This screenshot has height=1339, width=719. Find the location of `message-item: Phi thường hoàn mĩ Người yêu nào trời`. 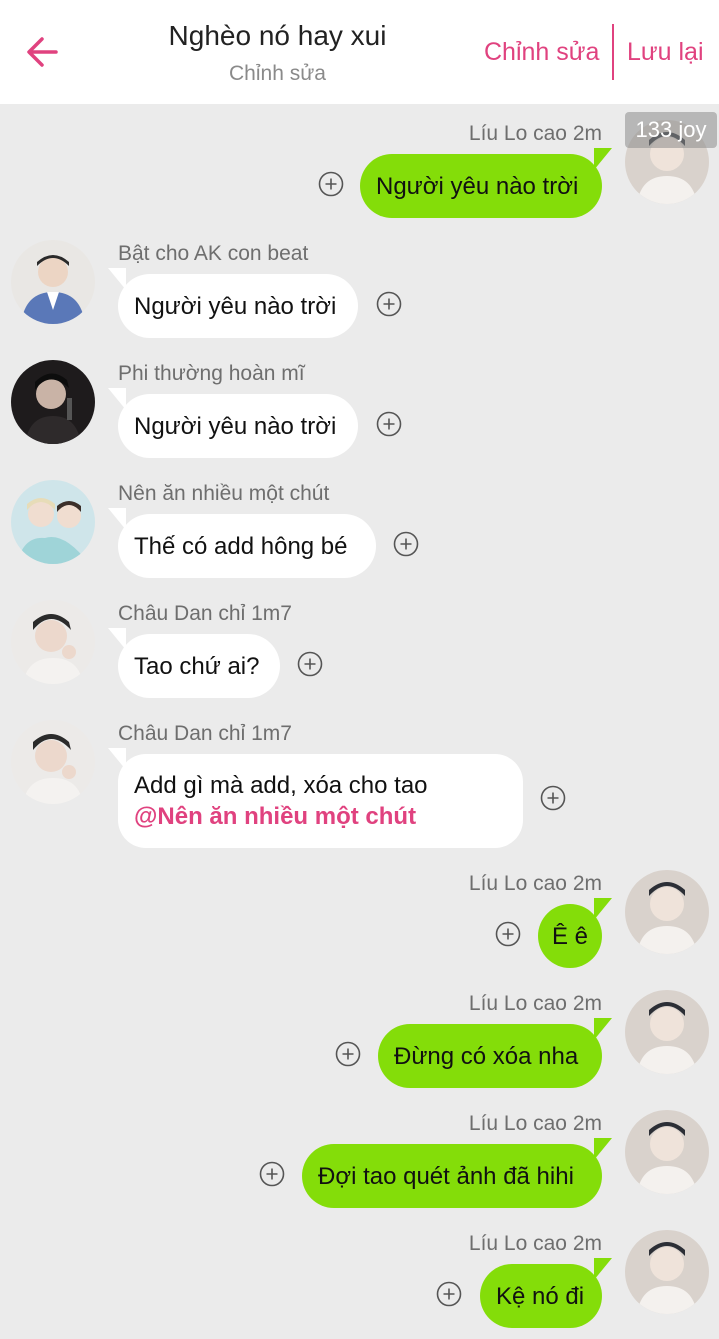

message-item: Phi thường hoàn mĩ Người yêu nào trời is located at coordinates (359, 410).